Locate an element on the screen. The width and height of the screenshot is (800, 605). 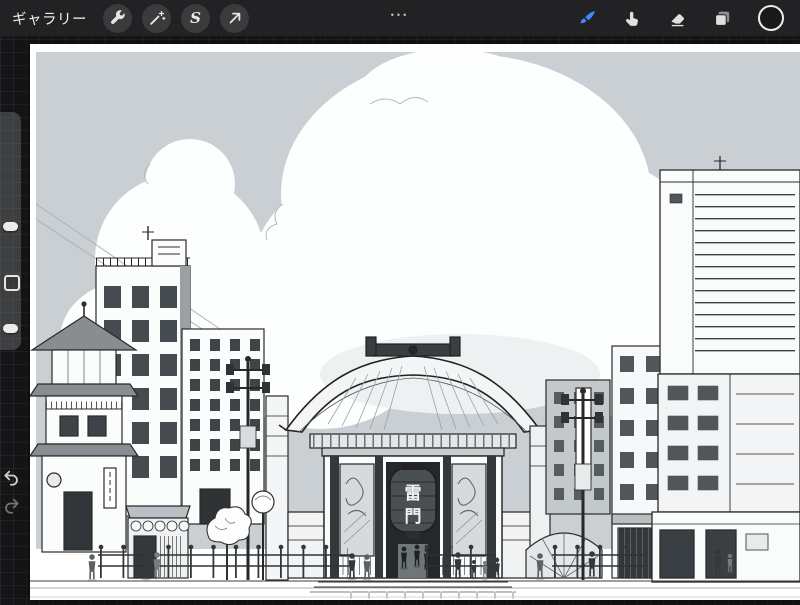
canvas-options-button: ••• is located at coordinates (400, 15).